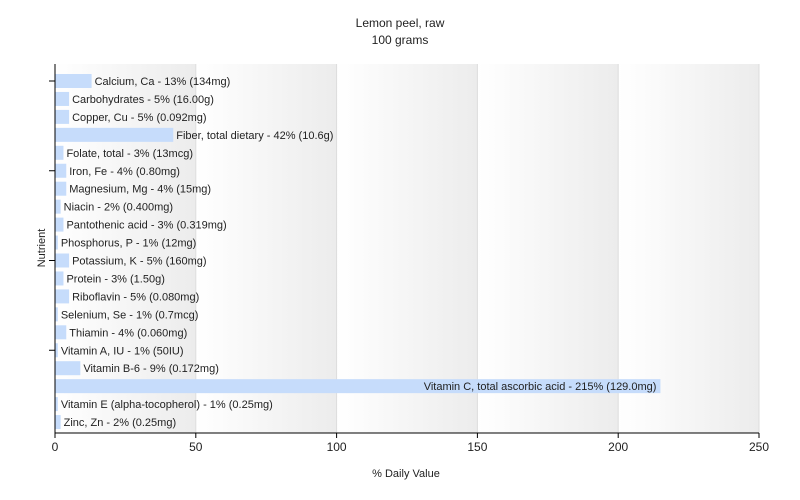 The image size is (800, 500). What do you see at coordinates (130, 315) in the screenshot?
I see `bar-label: Selenium, Se - 1% (0.7mcg)` at bounding box center [130, 315].